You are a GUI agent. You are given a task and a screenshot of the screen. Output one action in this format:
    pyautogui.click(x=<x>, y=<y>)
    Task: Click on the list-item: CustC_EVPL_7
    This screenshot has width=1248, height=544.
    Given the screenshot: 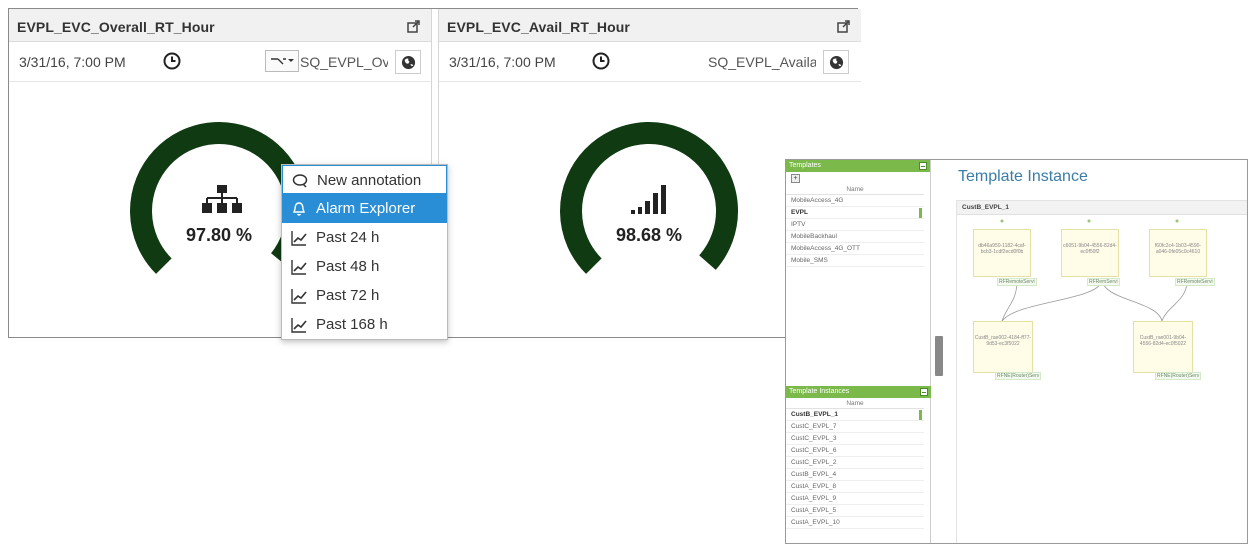 What is the action you would take?
    pyautogui.click(x=855, y=427)
    